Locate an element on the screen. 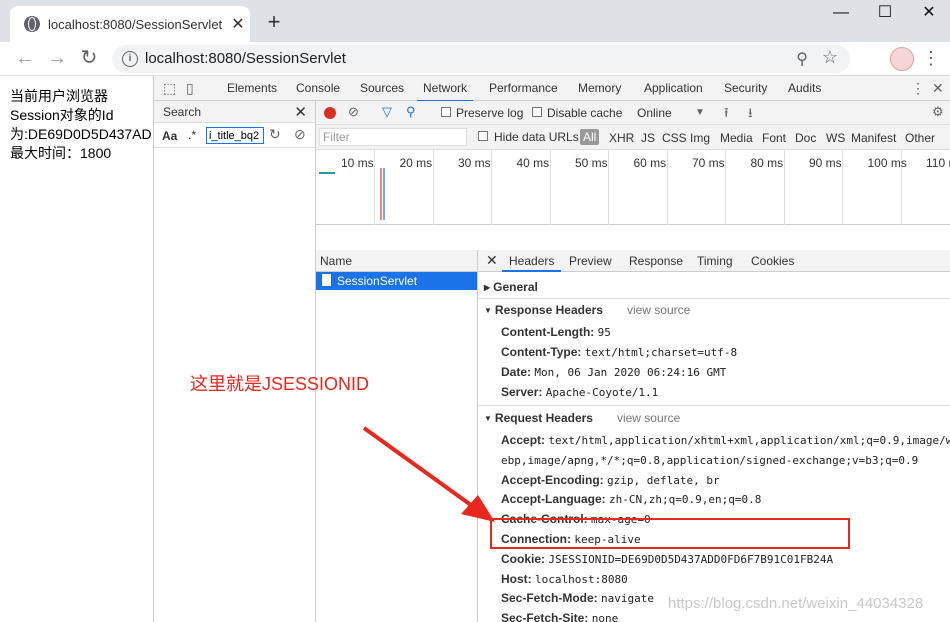 The height and width of the screenshot is (622, 950). devtools-menu-icon: ⋮ is located at coordinates (918, 88).